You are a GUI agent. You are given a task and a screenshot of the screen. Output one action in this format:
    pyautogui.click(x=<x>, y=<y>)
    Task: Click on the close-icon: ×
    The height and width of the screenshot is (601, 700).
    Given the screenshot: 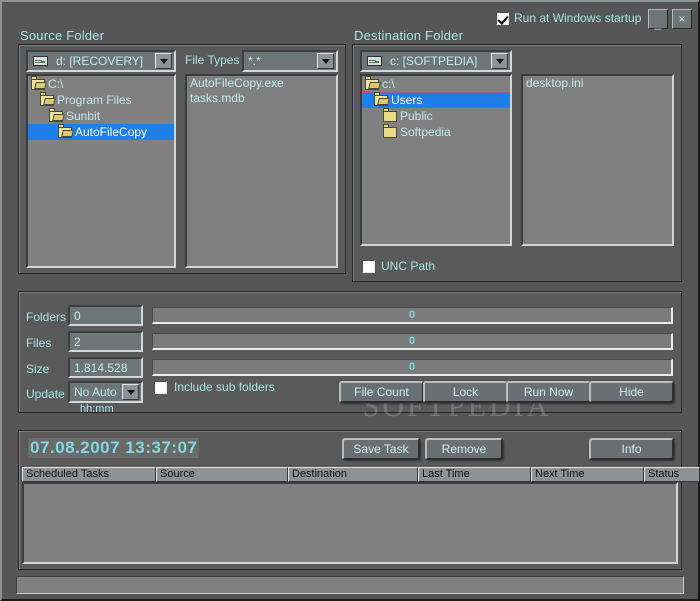 What is the action you would take?
    pyautogui.click(x=682, y=19)
    